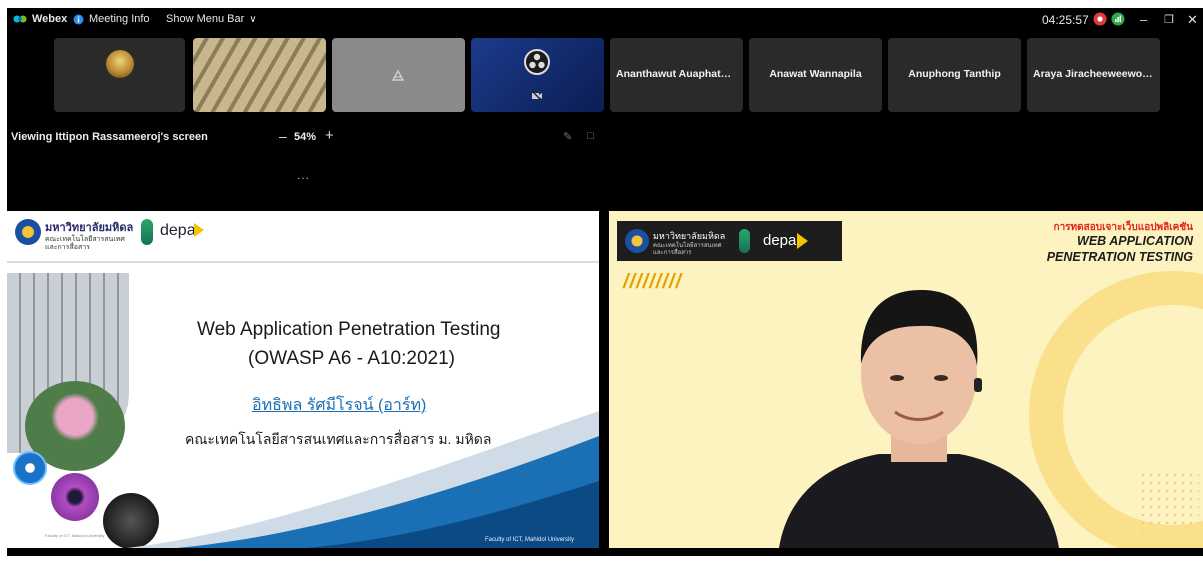 The image size is (1203, 563). I want to click on connection-status-icon, so click(1118, 19).